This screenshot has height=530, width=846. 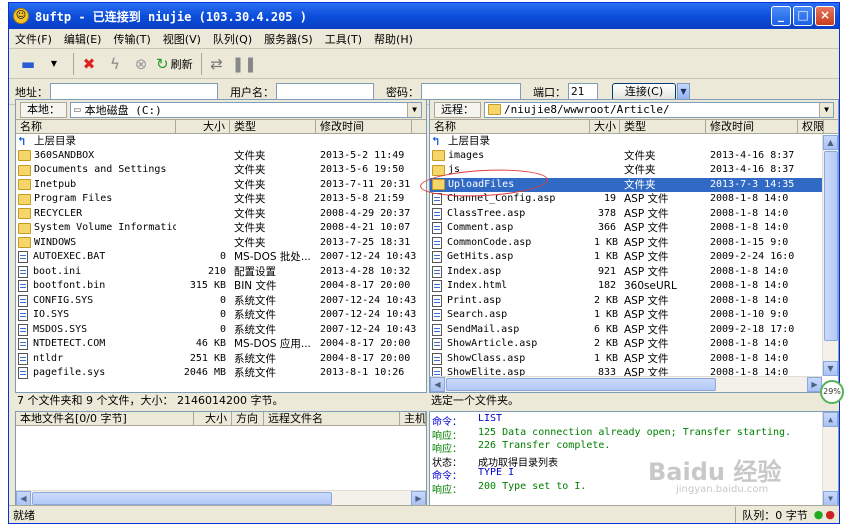 I want to click on file-name: IO.SYS, so click(x=51, y=315).